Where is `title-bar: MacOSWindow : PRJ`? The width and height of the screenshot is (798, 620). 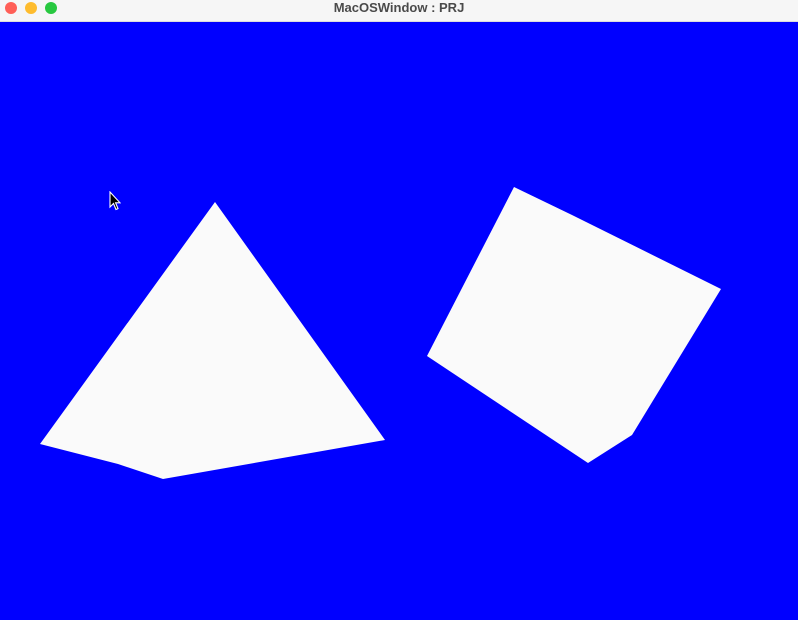
title-bar: MacOSWindow : PRJ is located at coordinates (399, 11).